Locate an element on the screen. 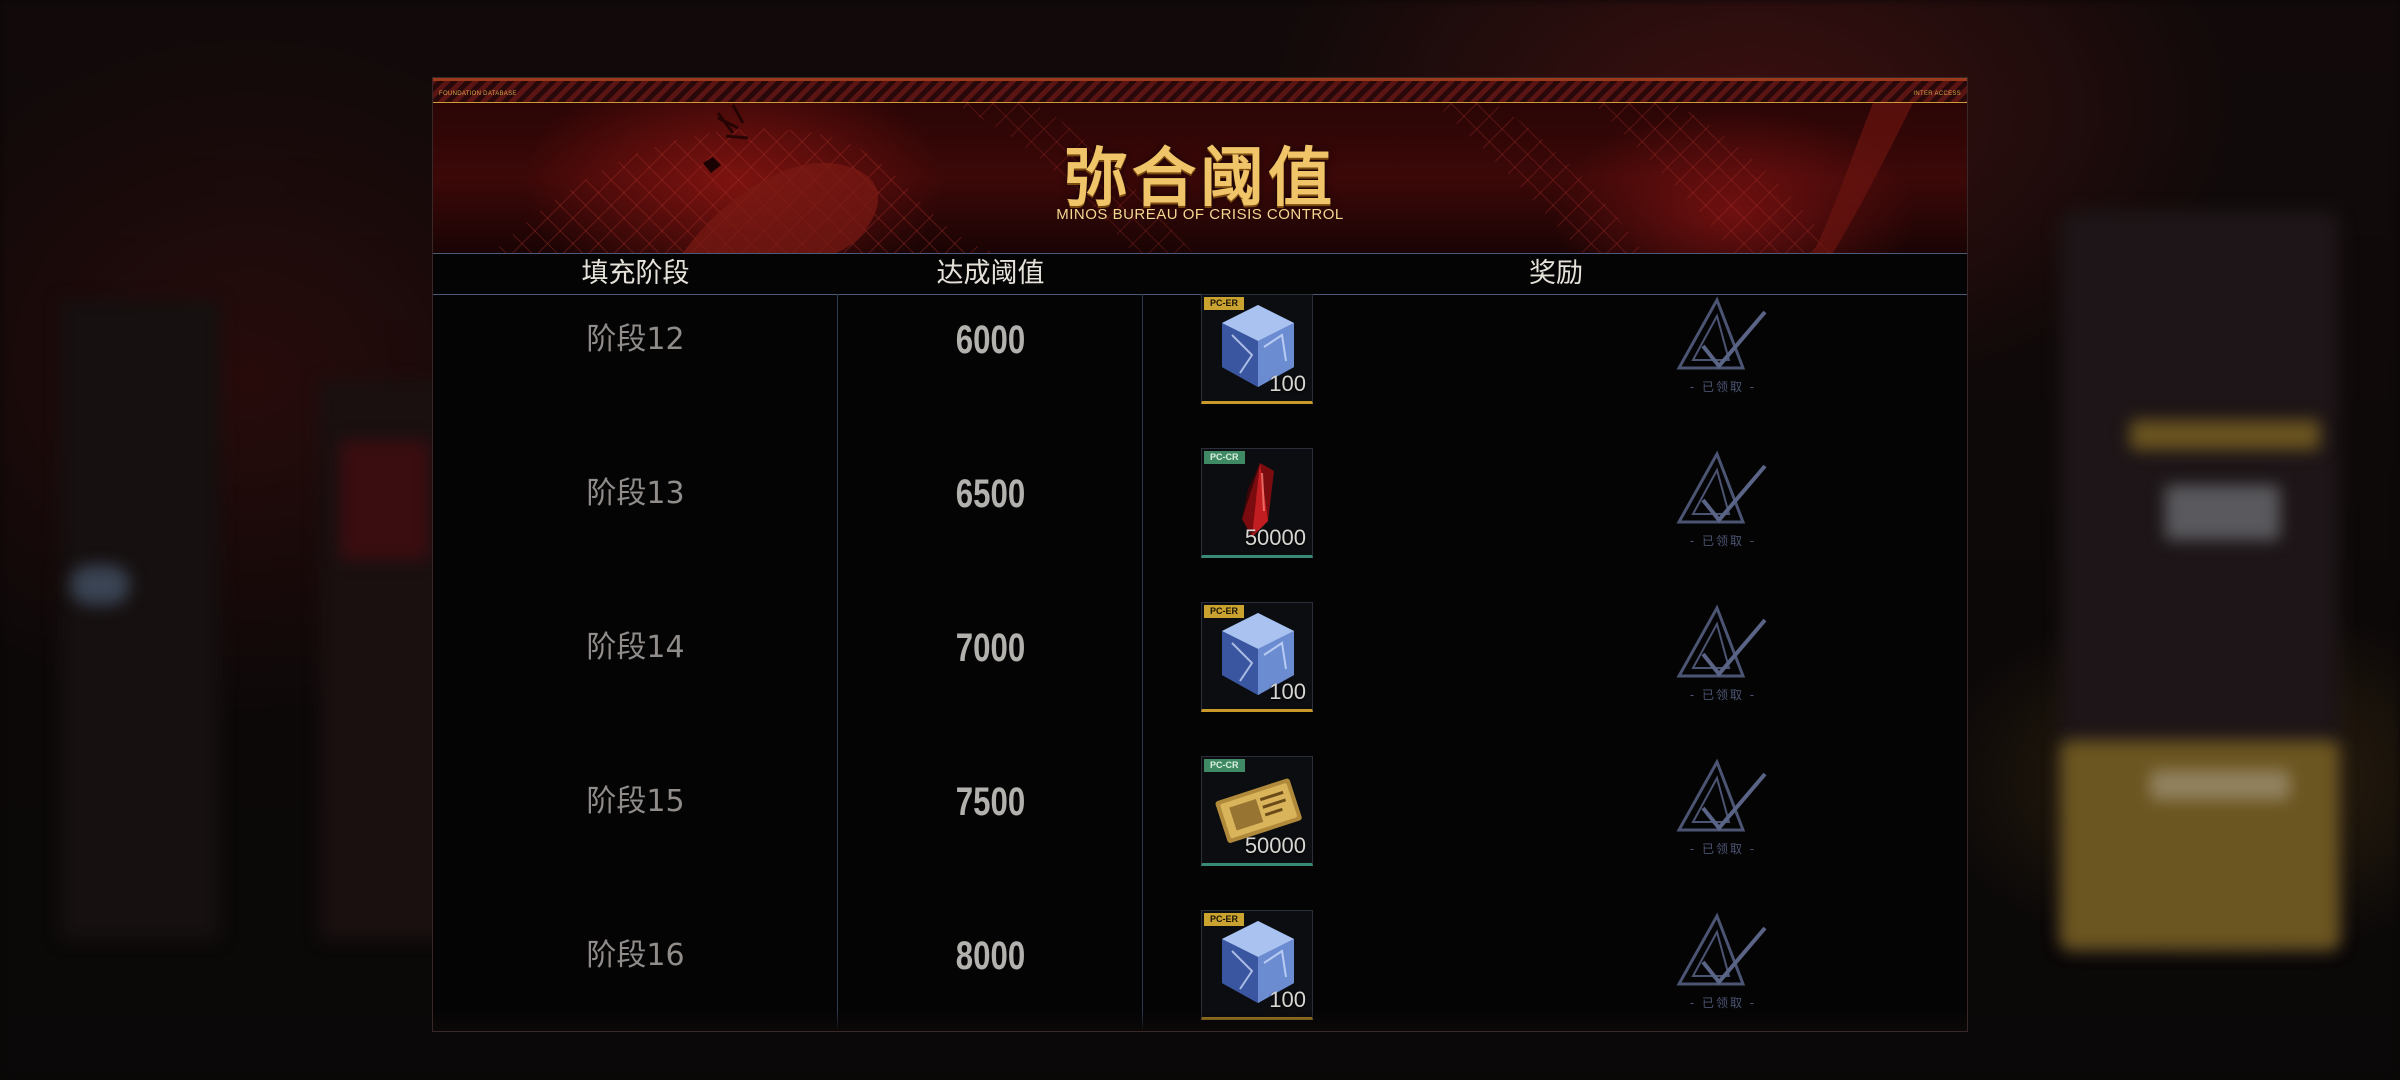  table-row: 阶段12 6000 PC-ER 100 - 已领取 - is located at coordinates (1200, 371).